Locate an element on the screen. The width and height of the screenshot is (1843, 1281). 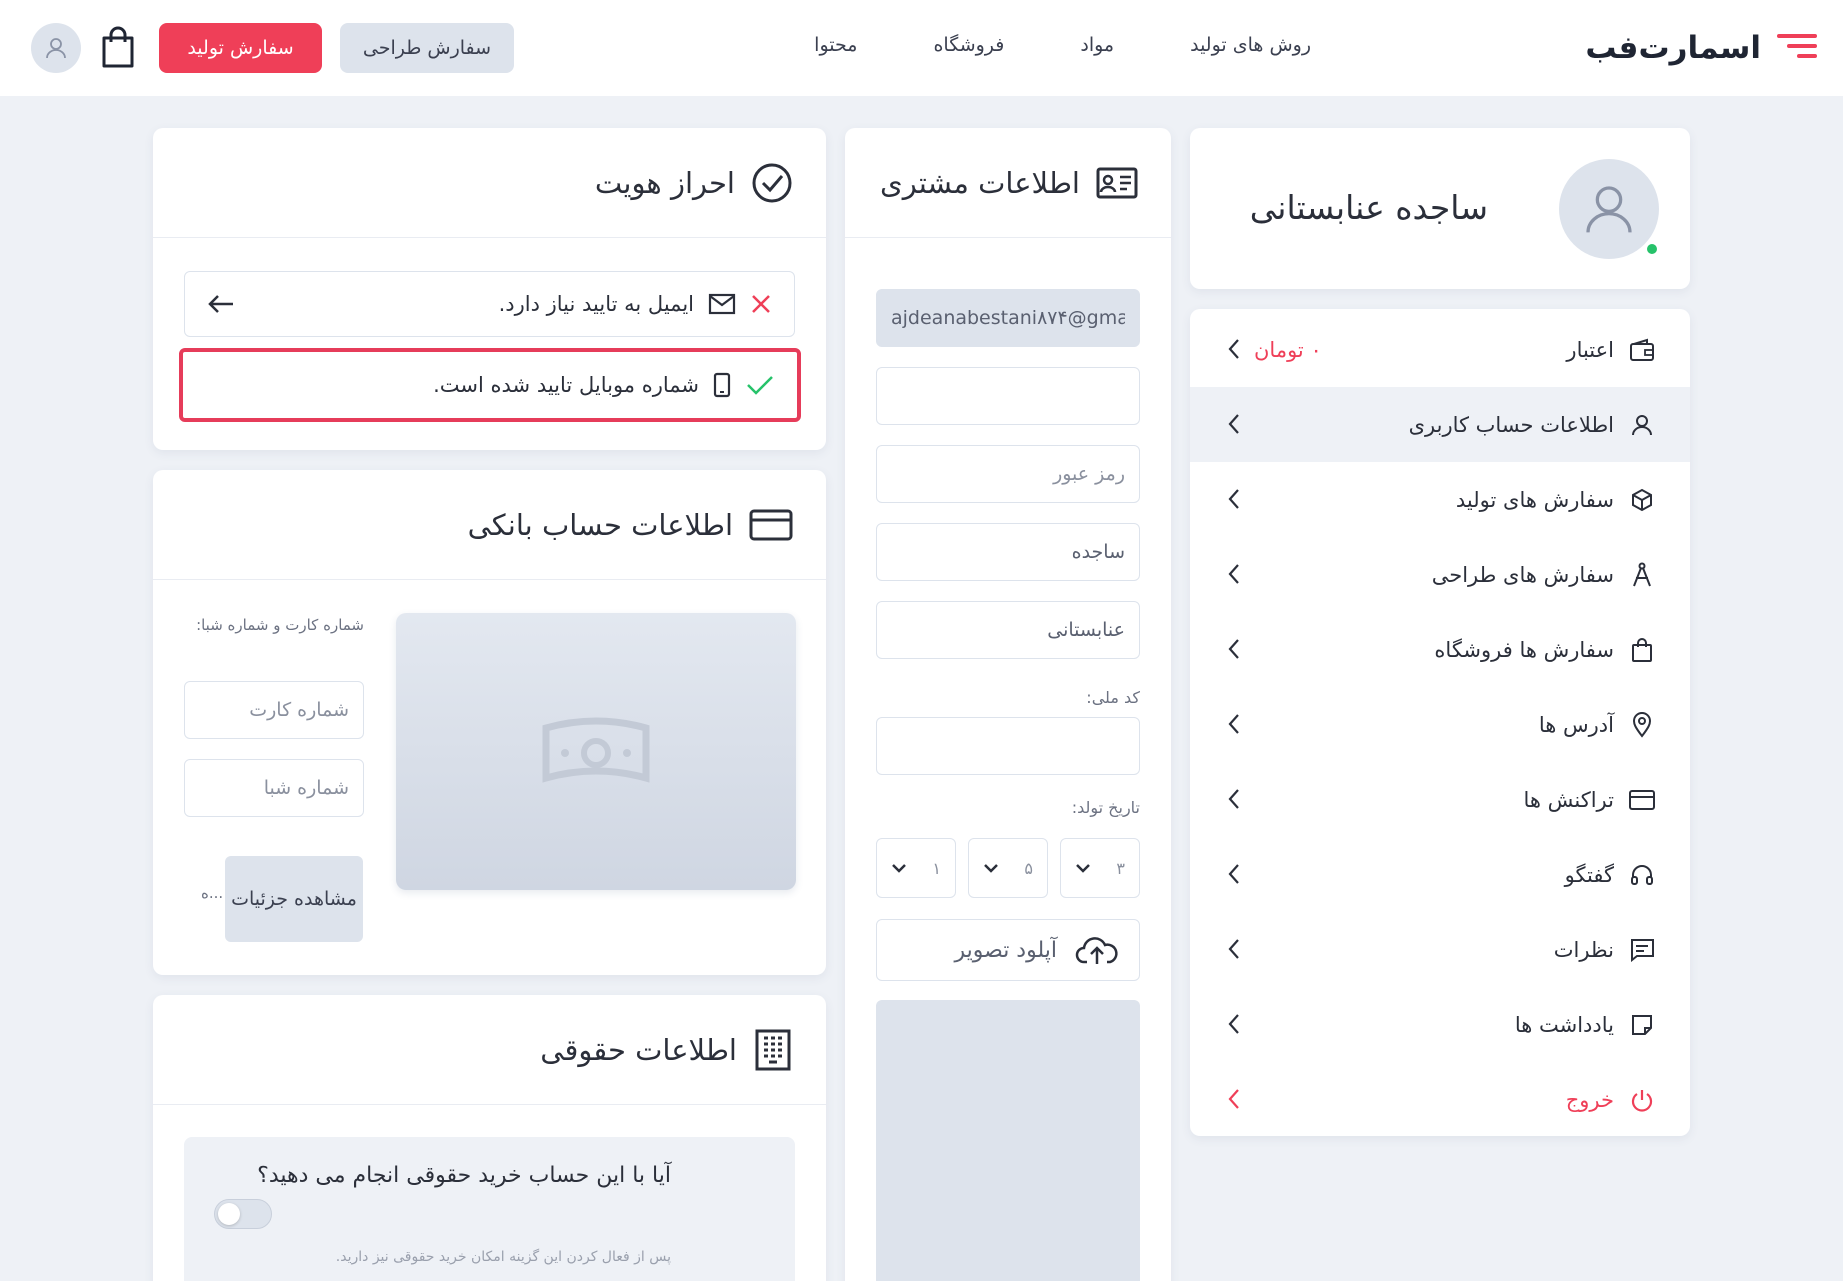
customer-info-title: اطلاعات مشتری is located at coordinates (980, 182).